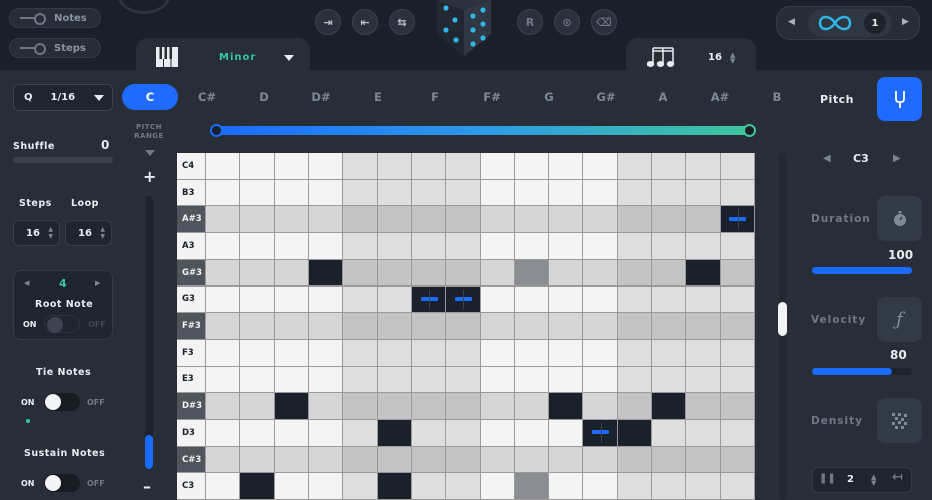  What do you see at coordinates (150, 153) in the screenshot?
I see `pitch-range-dropdown-icon` at bounding box center [150, 153].